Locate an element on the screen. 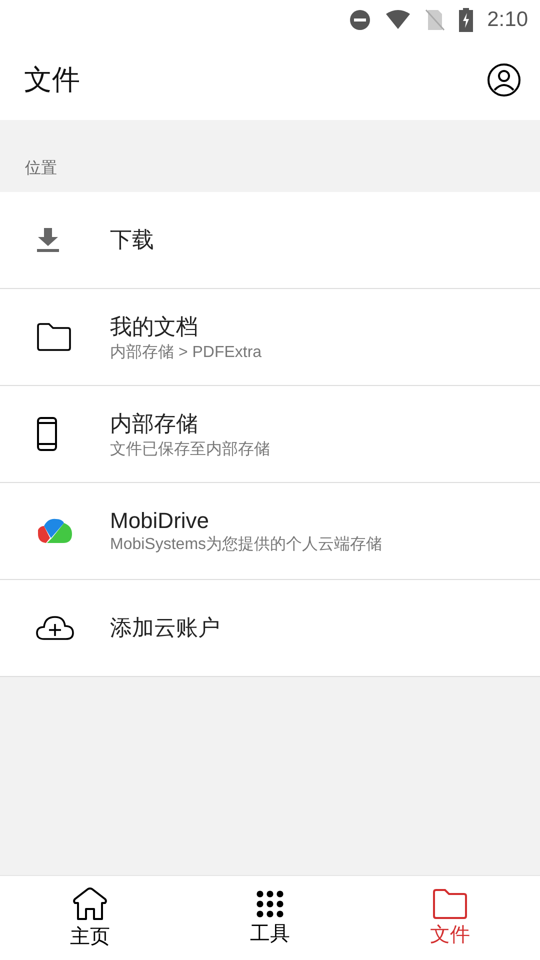 This screenshot has height=960, width=540. cloud-logo-icon is located at coordinates (55, 531).